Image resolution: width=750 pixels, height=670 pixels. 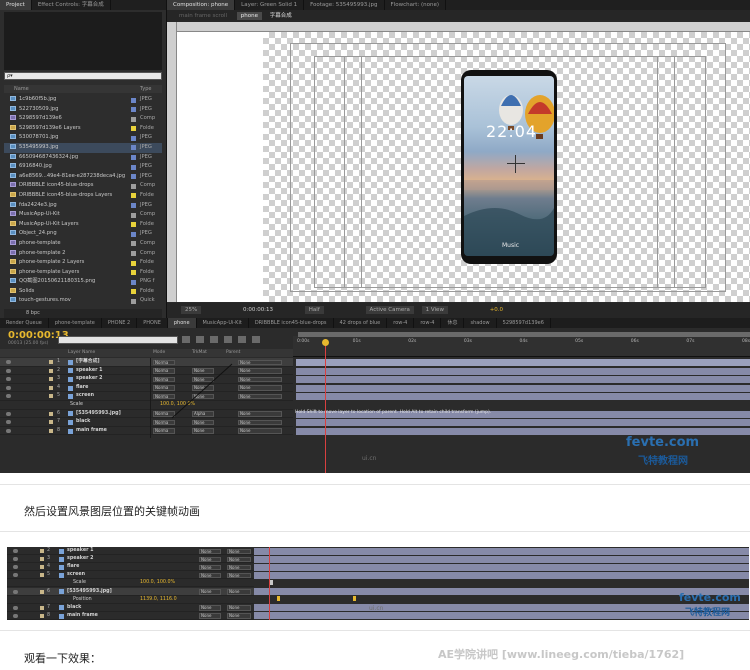 What do you see at coordinates (83, 215) in the screenshot?
I see `project-item: MusicApp-Ui-Kit Comp` at bounding box center [83, 215].